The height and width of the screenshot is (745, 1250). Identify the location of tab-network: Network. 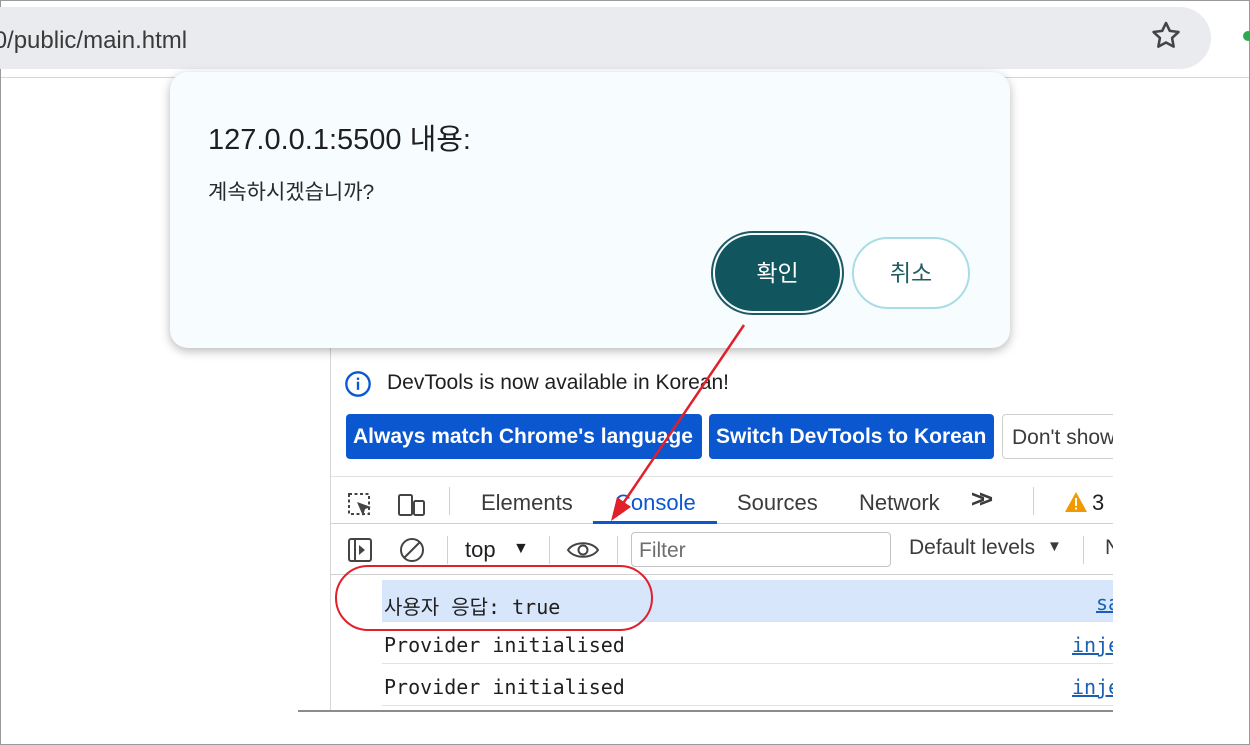
(899, 503).